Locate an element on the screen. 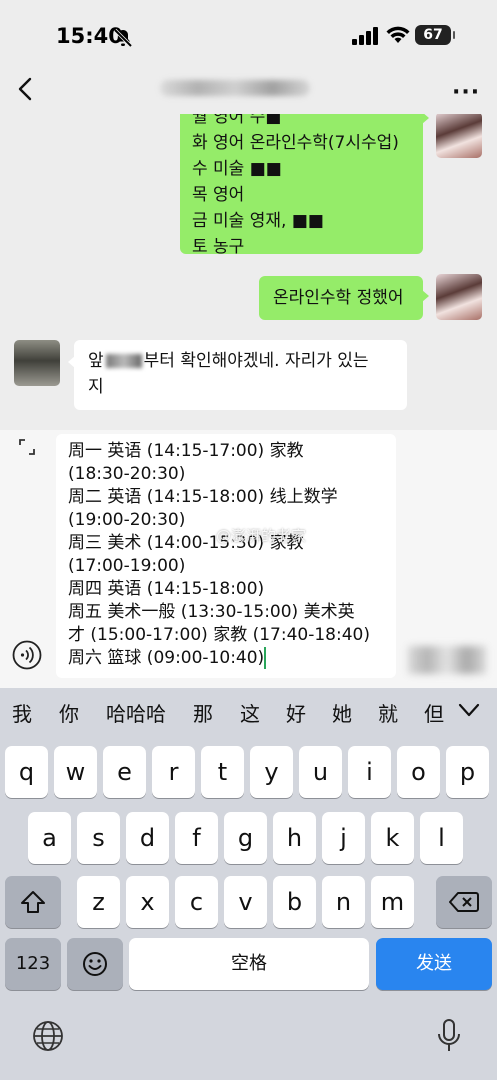 This screenshot has width=497, height=1080. key-e: e is located at coordinates (124, 772).